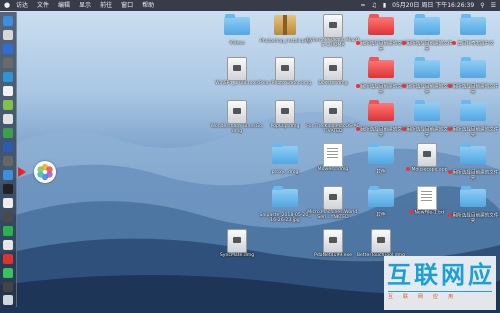 The height and width of the screenshot is (313, 500). I want to click on watermark-title: 互 联 网 应, so click(439, 275).